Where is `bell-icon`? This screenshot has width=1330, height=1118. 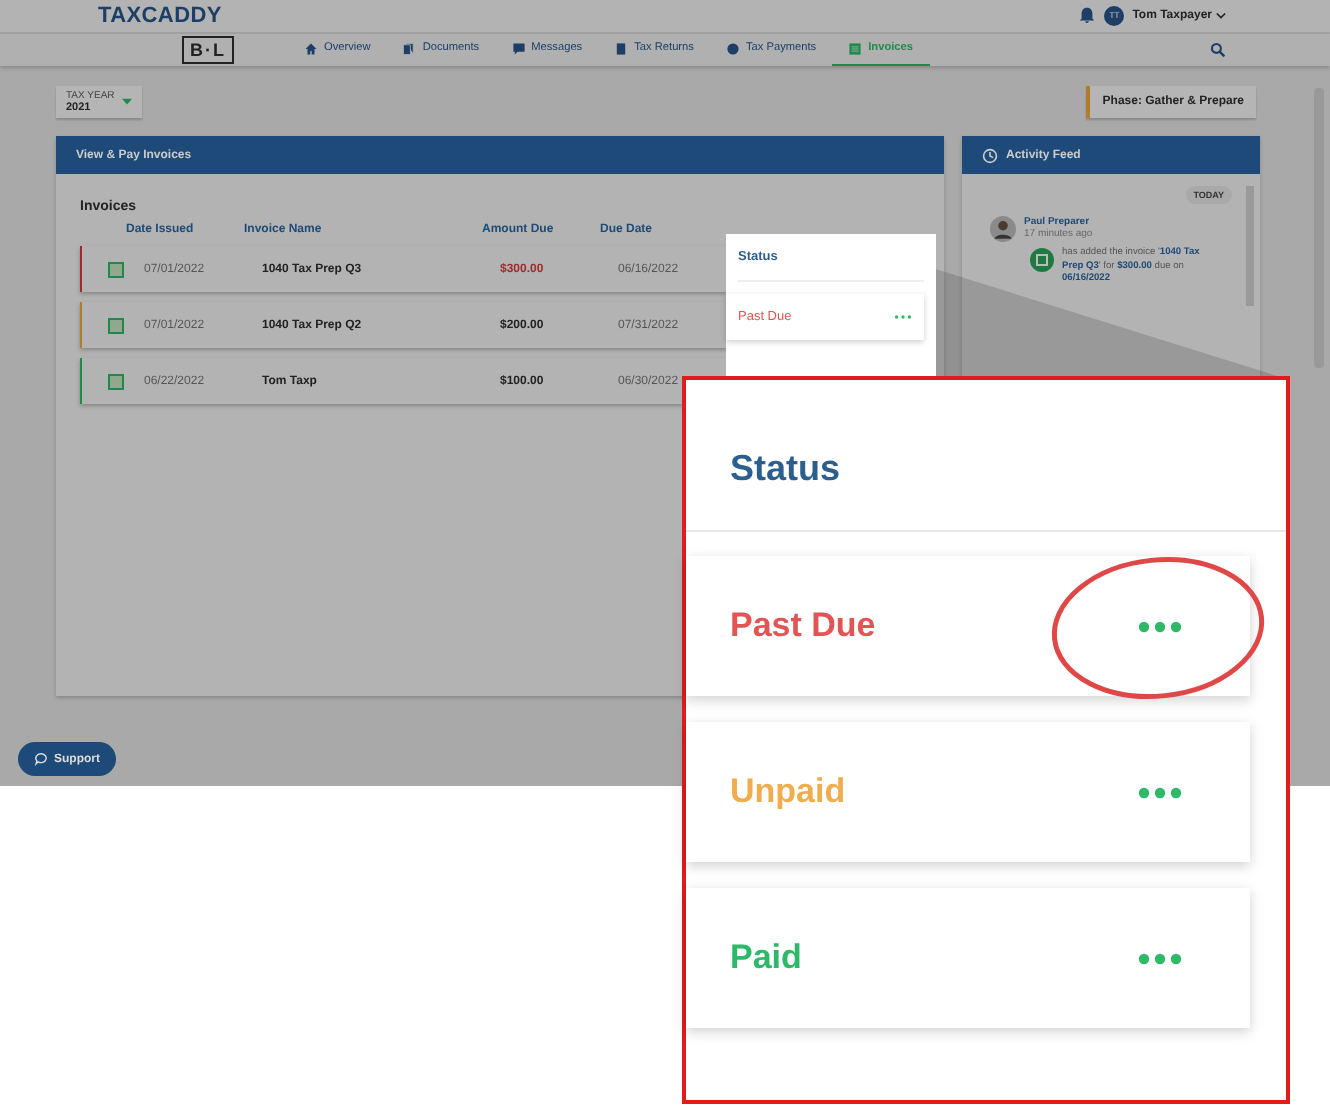 bell-icon is located at coordinates (1087, 15).